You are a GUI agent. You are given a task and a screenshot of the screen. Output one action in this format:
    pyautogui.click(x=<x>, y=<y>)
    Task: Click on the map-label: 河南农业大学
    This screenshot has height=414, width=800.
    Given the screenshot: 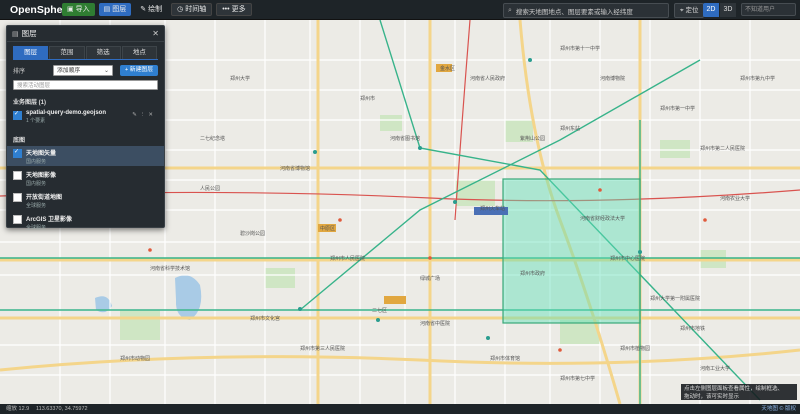 What is the action you would take?
    pyautogui.click(x=735, y=198)
    